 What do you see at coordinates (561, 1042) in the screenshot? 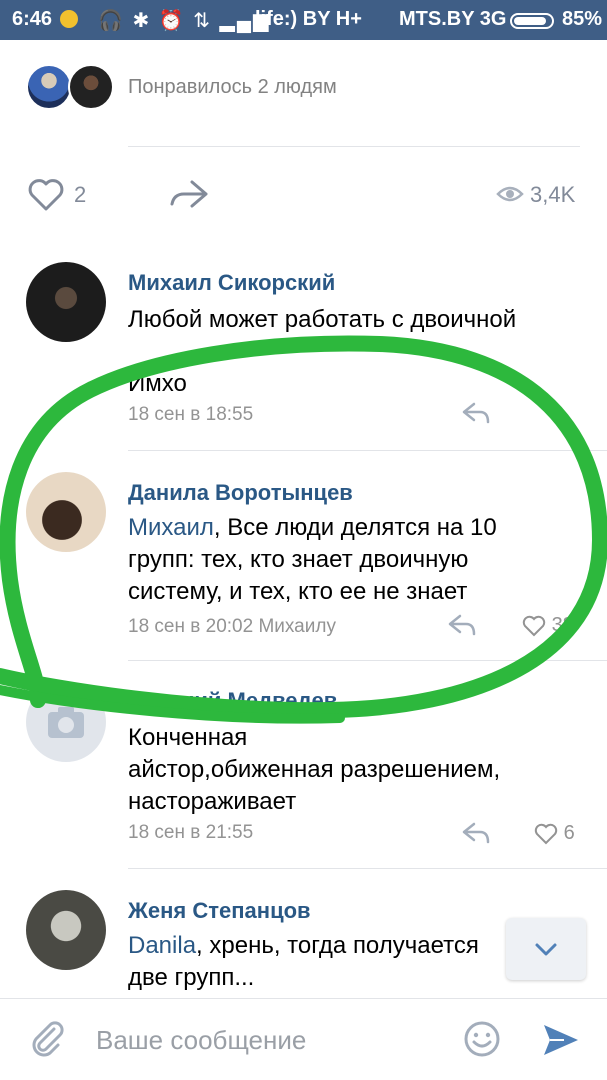
I see `send-icon` at bounding box center [561, 1042].